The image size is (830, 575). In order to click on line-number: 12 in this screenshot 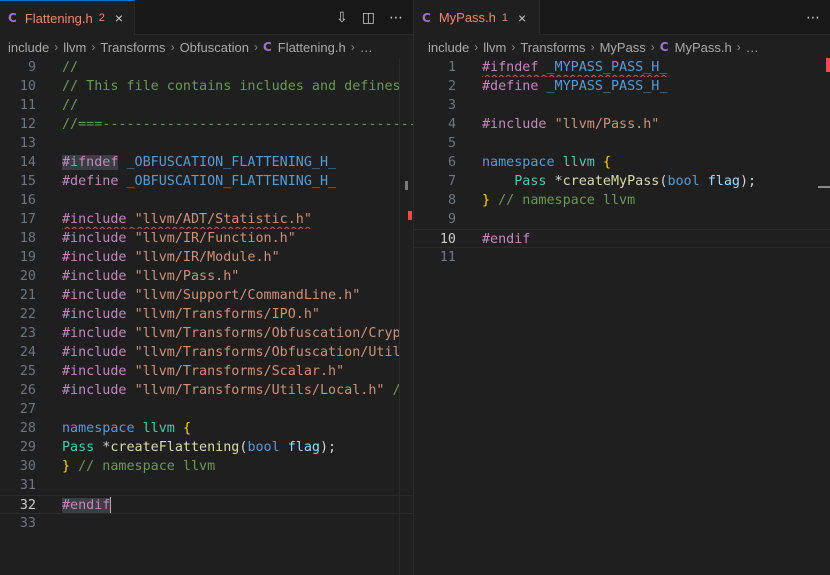, I will do `click(27, 124)`.